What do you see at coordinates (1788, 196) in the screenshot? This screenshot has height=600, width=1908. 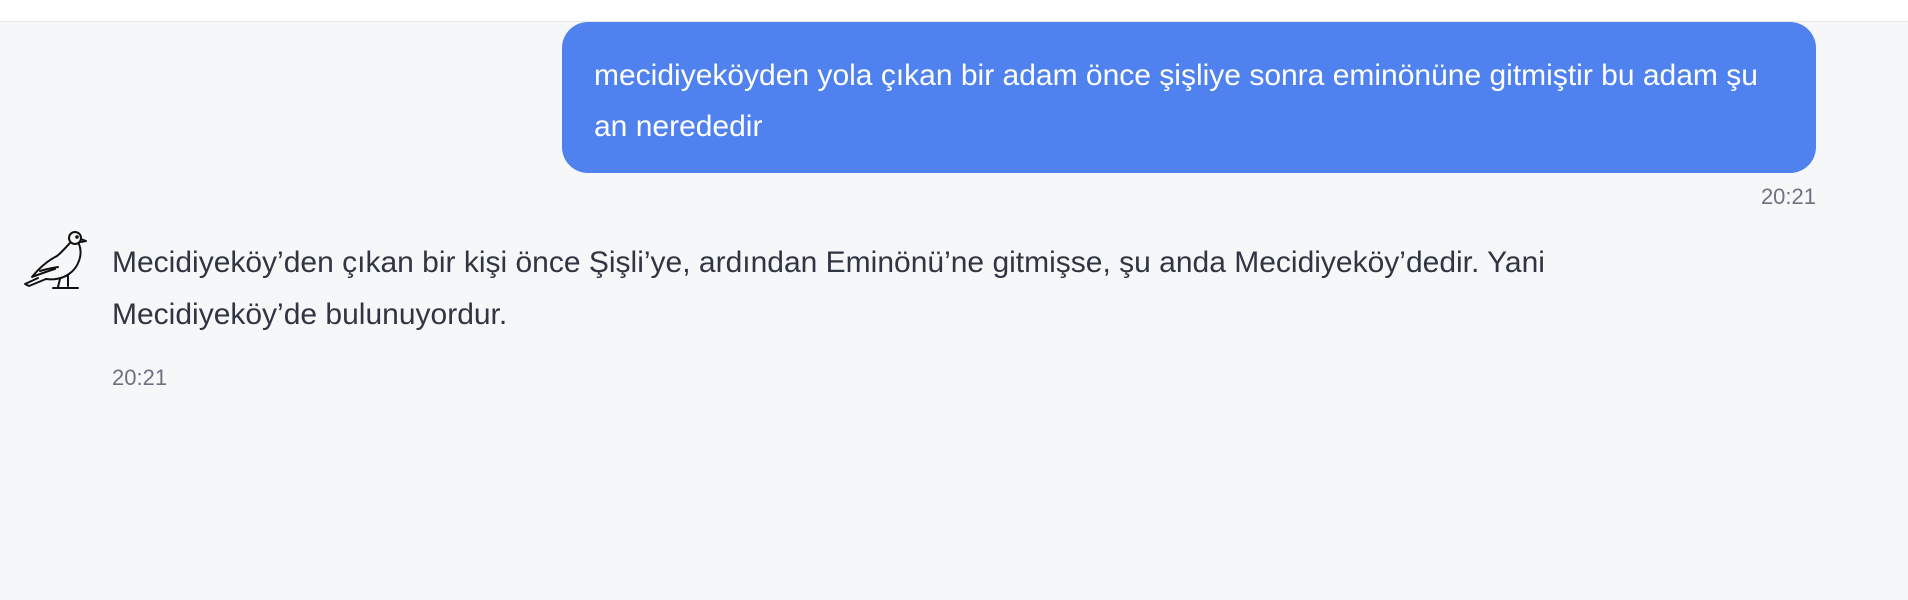 I see `user-message-timestamp: 20:21` at bounding box center [1788, 196].